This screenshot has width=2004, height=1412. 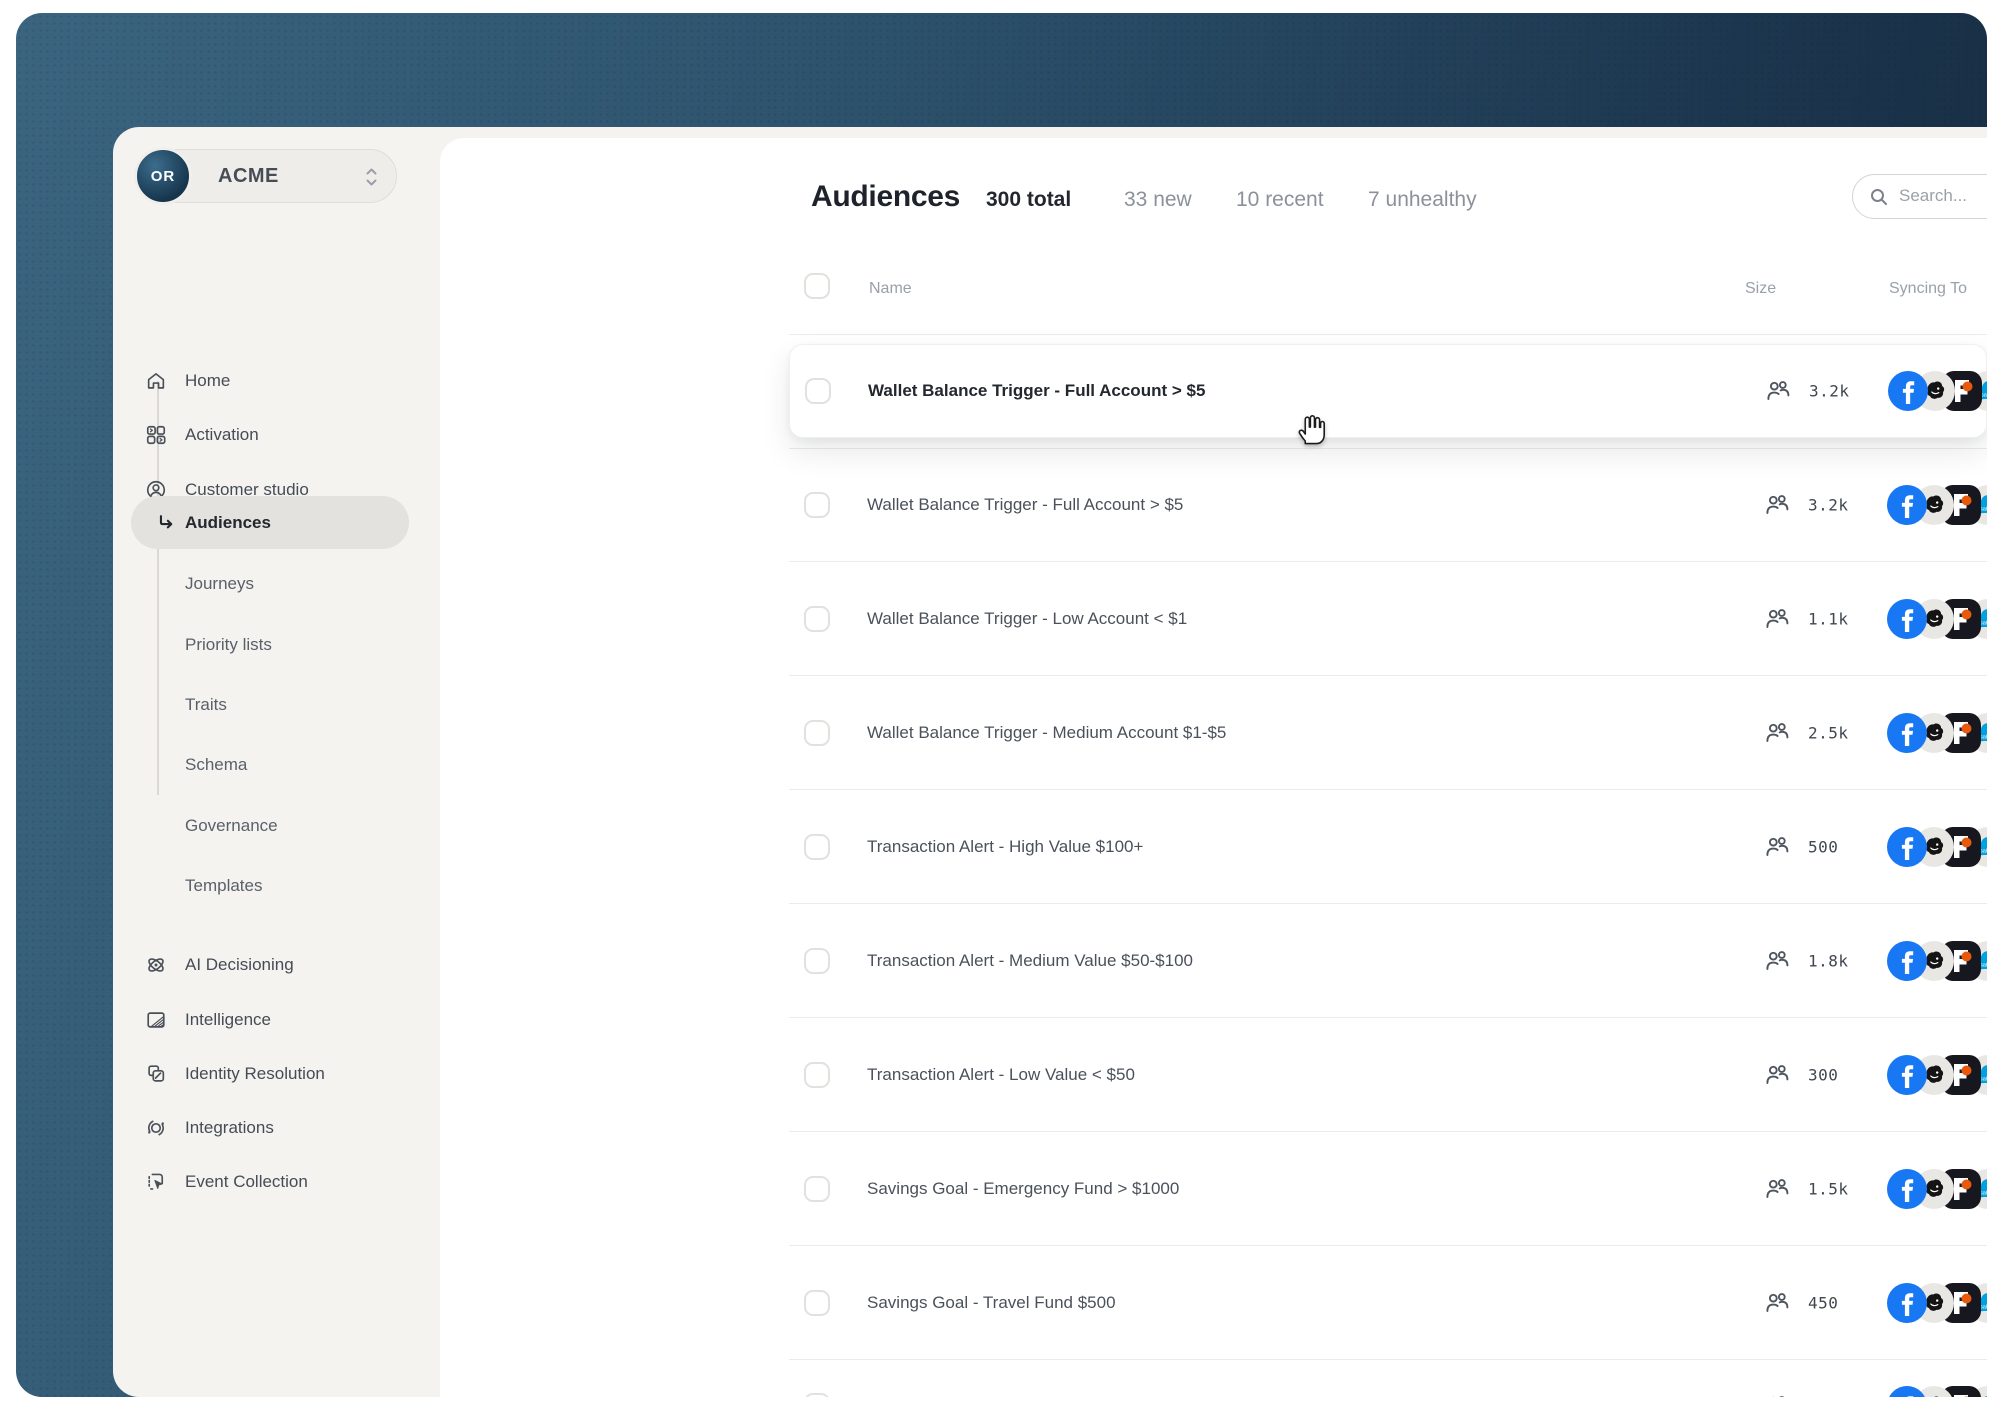 I want to click on sidebar-item-audiences: Audiences, so click(x=274, y=523).